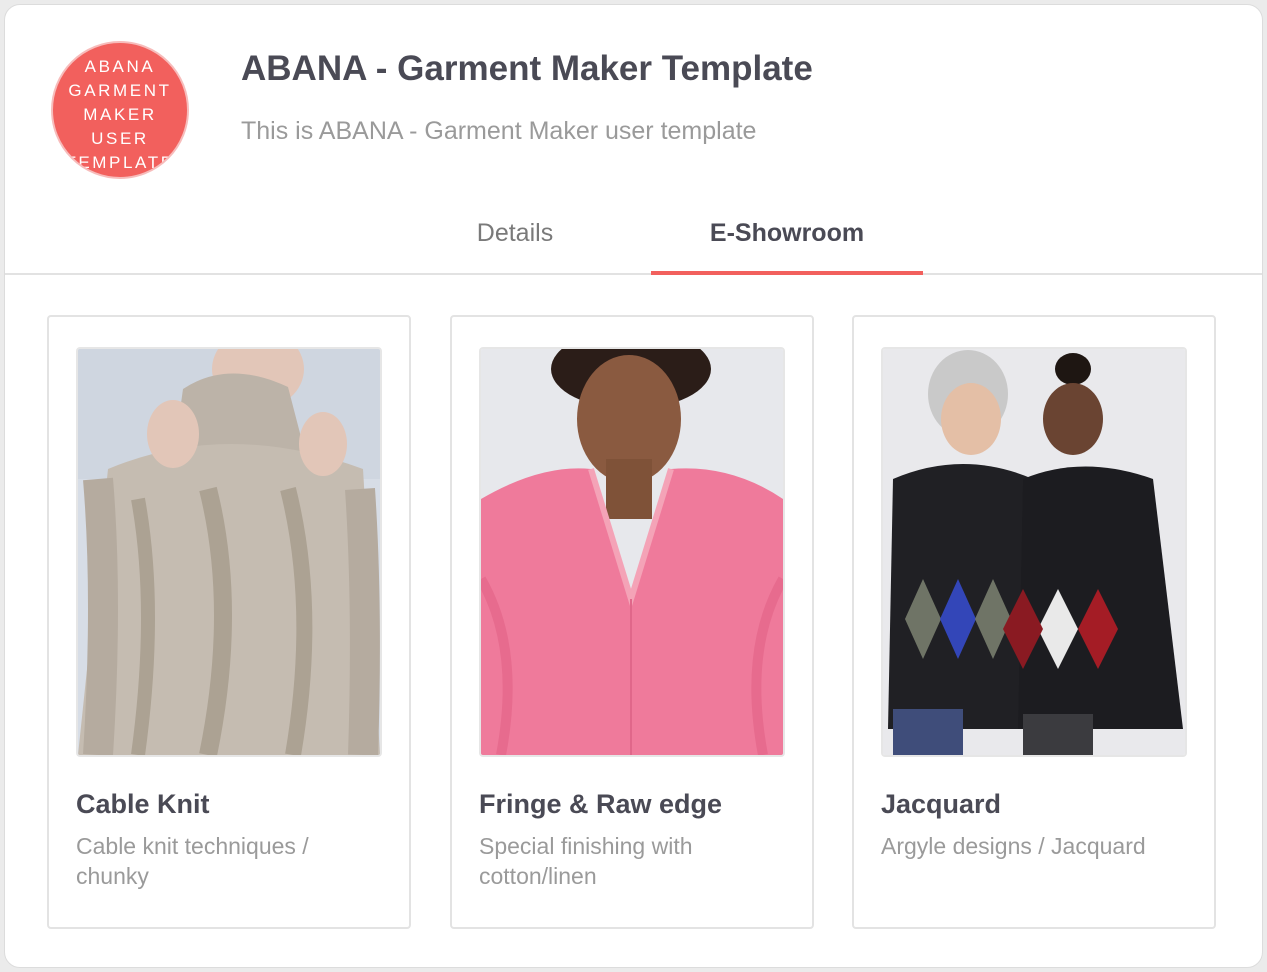 This screenshot has height=972, width=1267. I want to click on card-title: Cable Knit, so click(143, 804).